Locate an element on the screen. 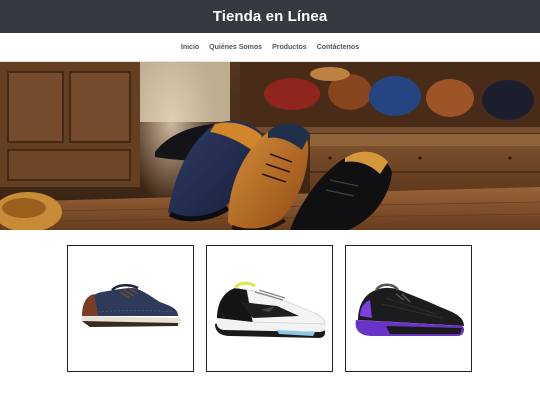 This screenshot has height=405, width=540. nav-link-quienes-somos: Quiénes Somos is located at coordinates (235, 47).